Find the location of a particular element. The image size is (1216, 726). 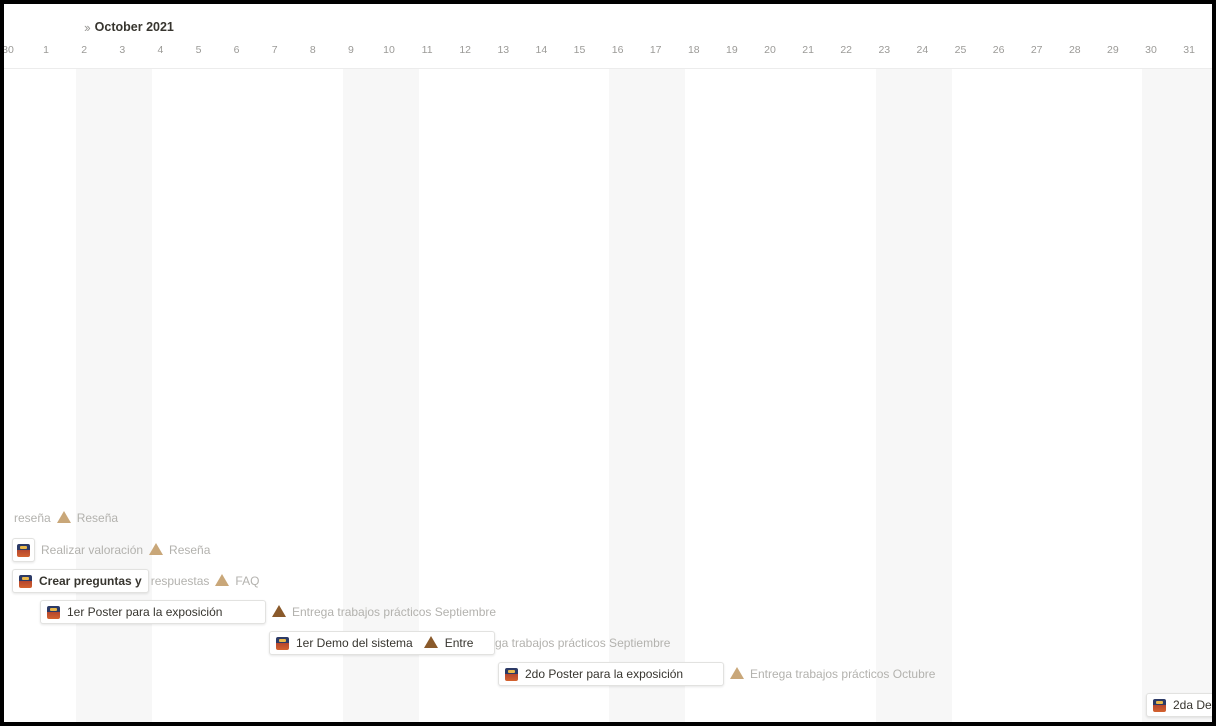

day-number: 9 is located at coordinates (350, 50).